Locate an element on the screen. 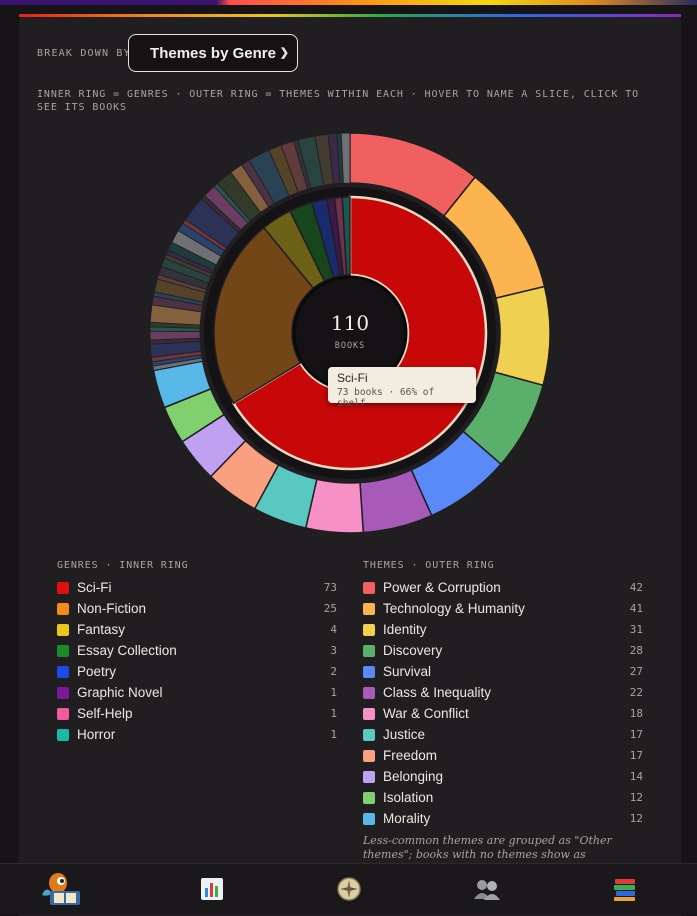  legend-count: 73 is located at coordinates (330, 587).